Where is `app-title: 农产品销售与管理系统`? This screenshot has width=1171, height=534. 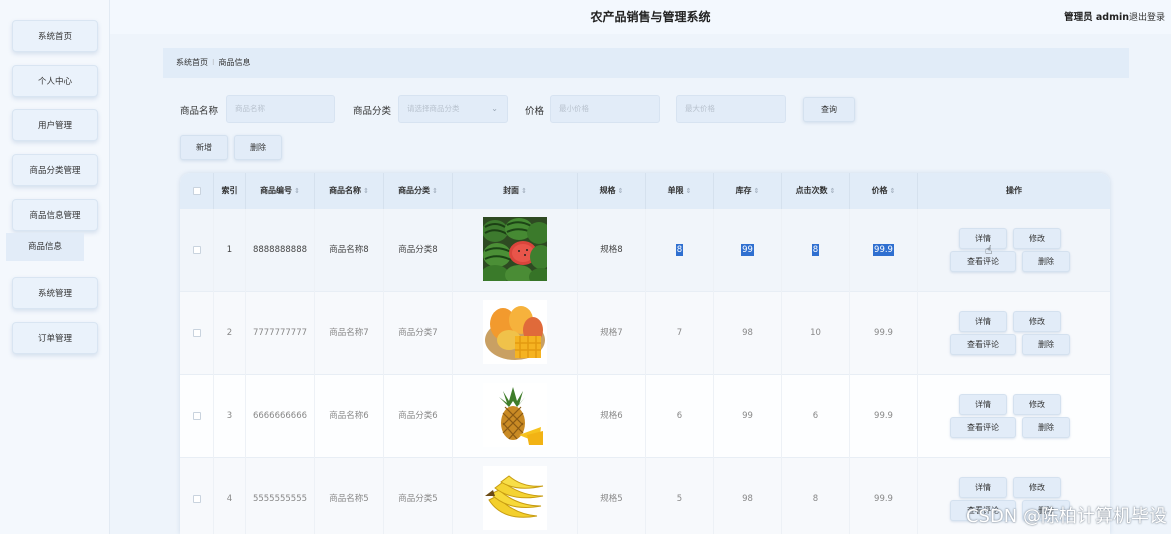
app-title: 农产品销售与管理系统 is located at coordinates (650, 17).